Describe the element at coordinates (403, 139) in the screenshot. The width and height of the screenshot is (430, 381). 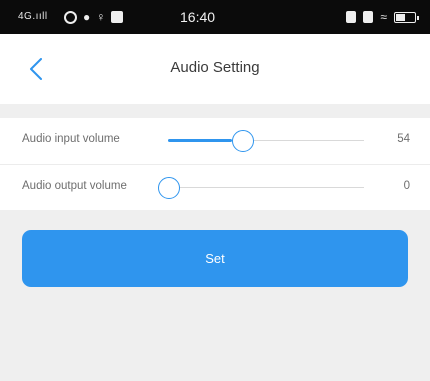
I see `audio-input-volume-value: 54` at that location.